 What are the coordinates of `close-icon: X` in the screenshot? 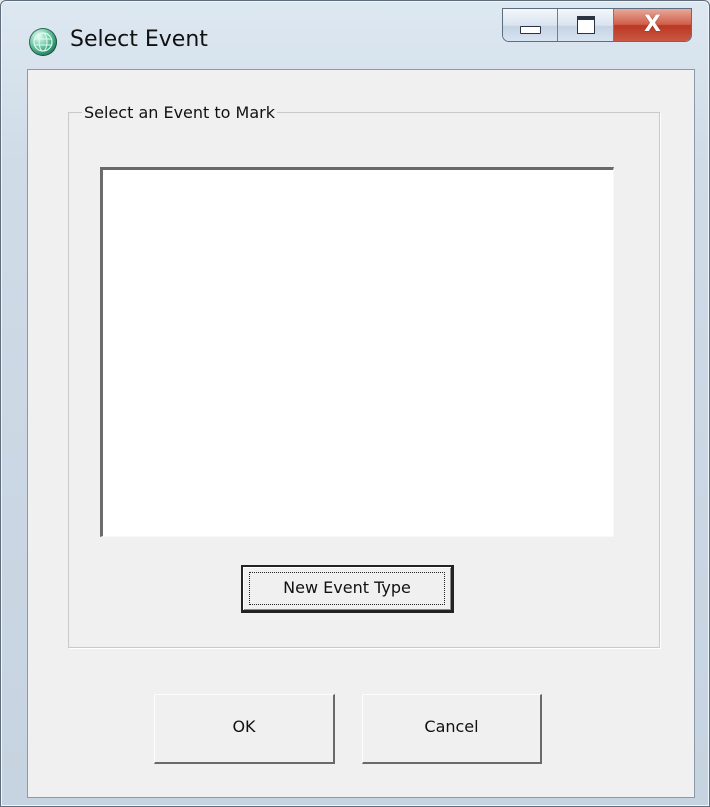 It's located at (652, 24).